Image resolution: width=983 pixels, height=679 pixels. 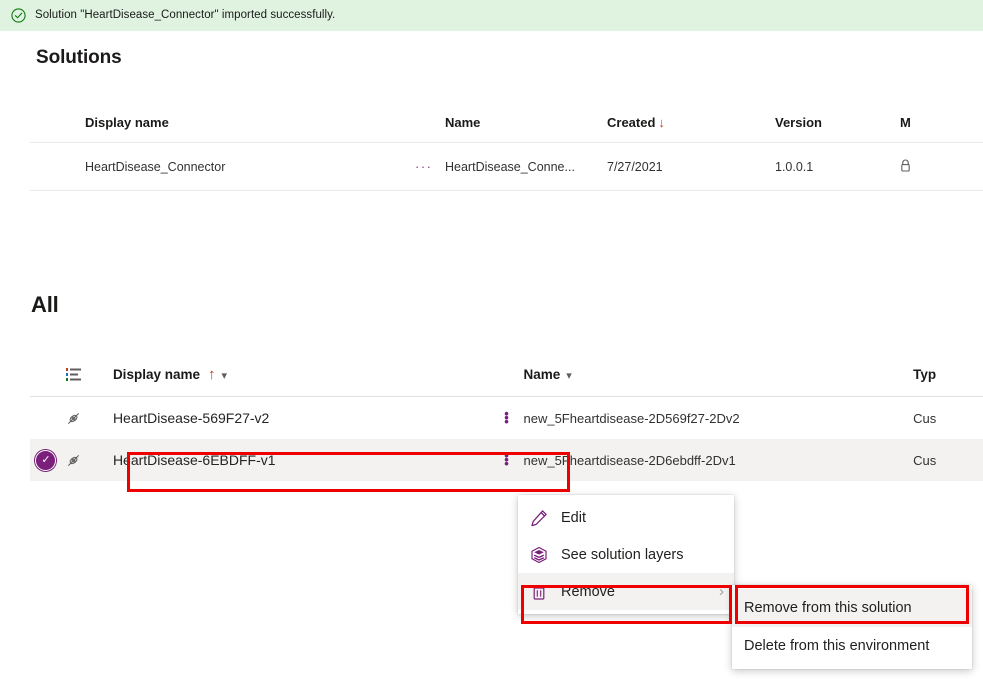 I want to click on check-circle-icon, so click(x=18, y=15).